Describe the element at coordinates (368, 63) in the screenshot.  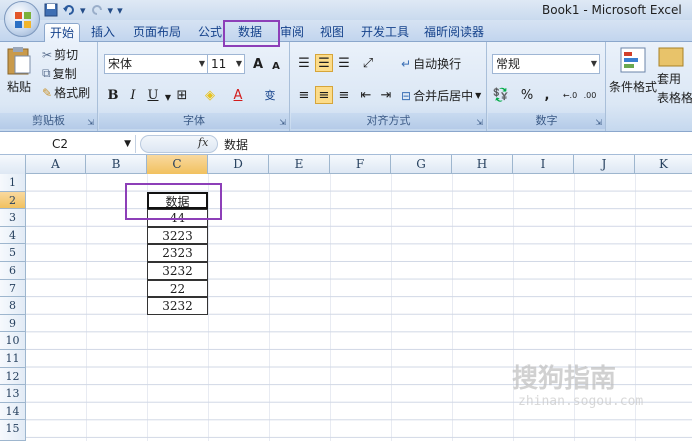
I see `orientation-icon: ⤢` at that location.